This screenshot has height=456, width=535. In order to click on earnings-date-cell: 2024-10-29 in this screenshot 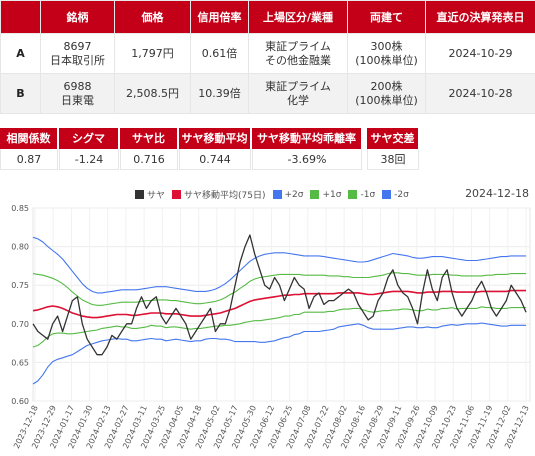, I will do `click(480, 53)`.